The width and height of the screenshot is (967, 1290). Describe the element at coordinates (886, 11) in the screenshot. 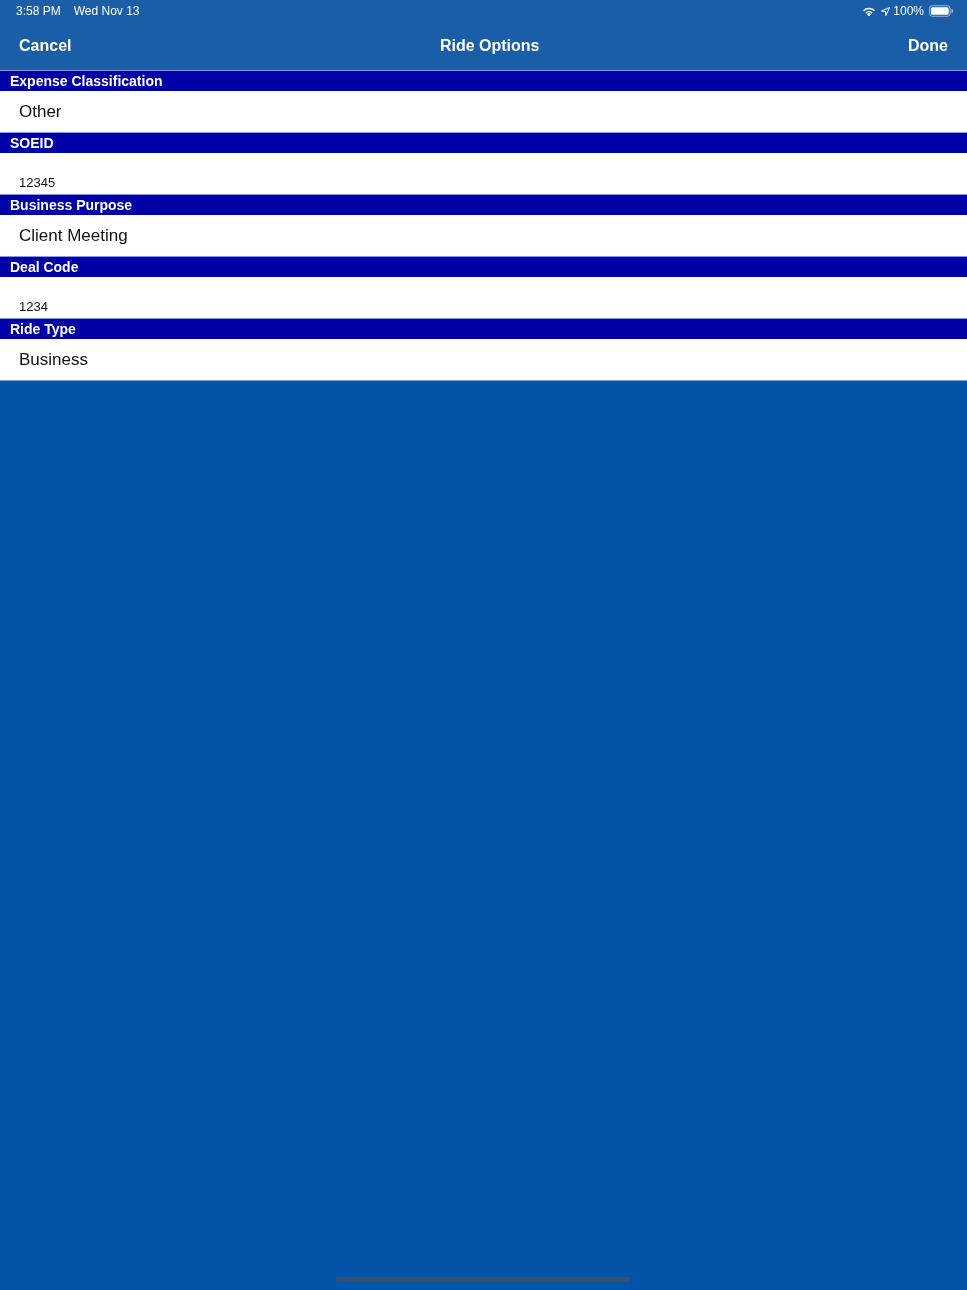

I see `location-arrow-icon` at that location.